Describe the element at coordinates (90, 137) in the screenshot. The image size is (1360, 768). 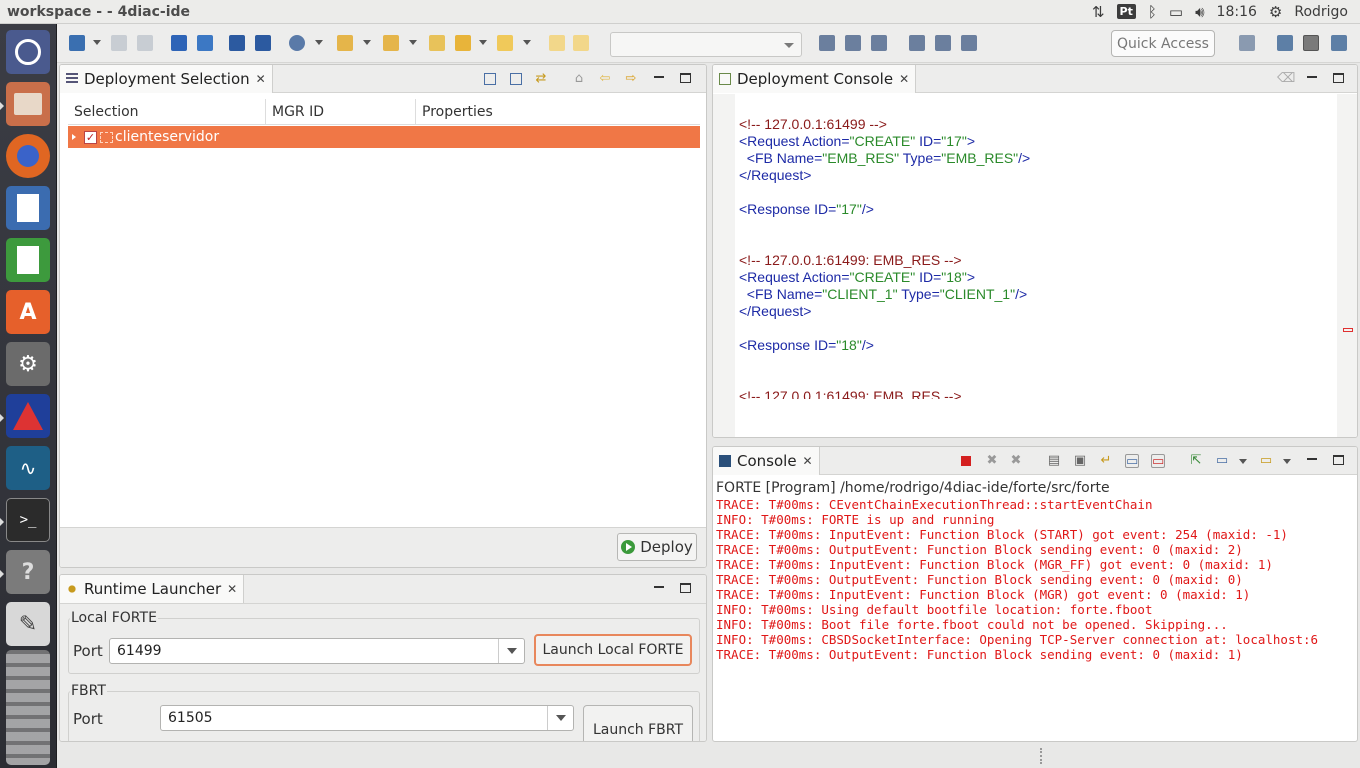
I see `selection-checkbox: ✓` at that location.